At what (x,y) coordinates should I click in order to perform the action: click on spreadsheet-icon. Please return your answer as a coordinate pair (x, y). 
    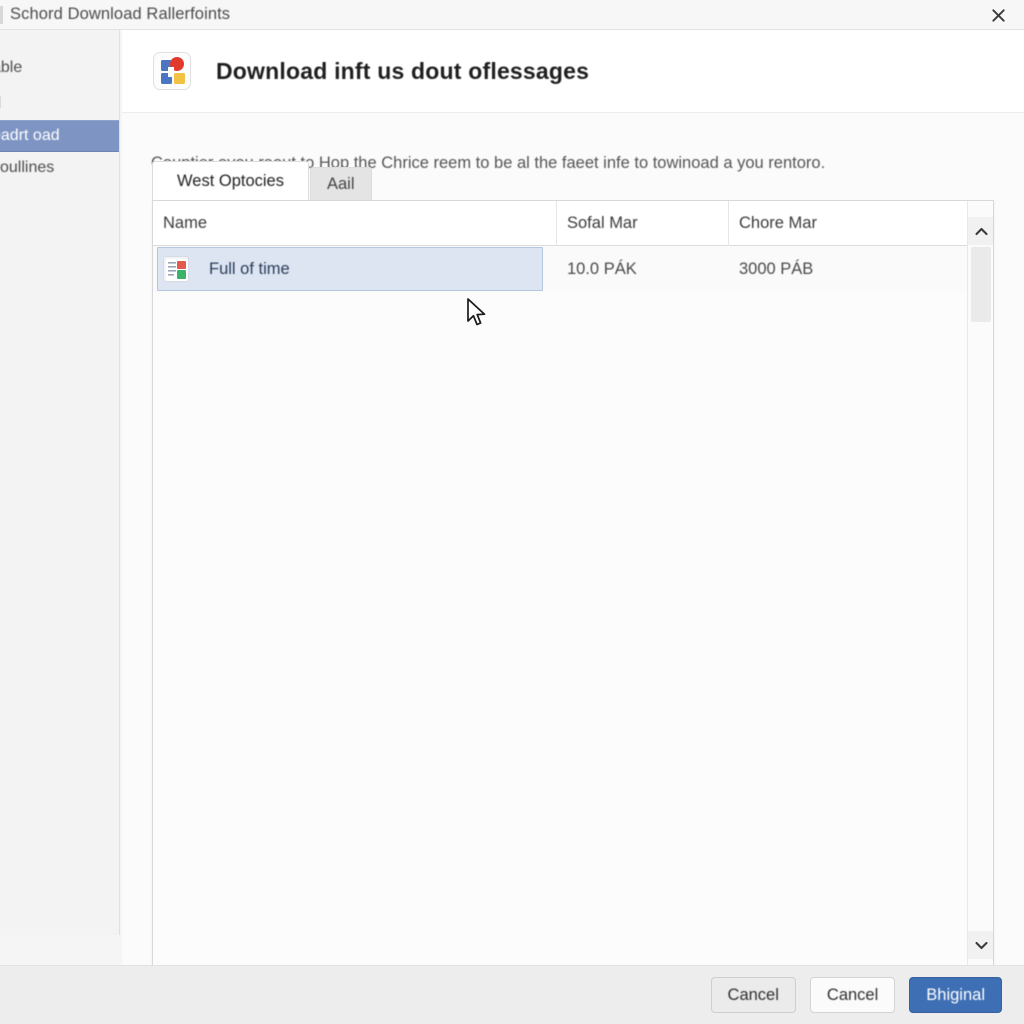
    Looking at the image, I should click on (176, 269).